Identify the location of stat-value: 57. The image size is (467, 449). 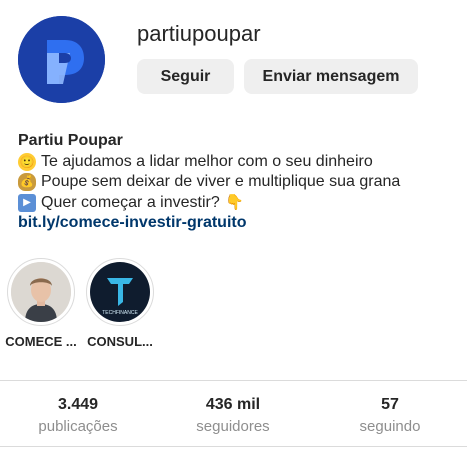
(390, 404).